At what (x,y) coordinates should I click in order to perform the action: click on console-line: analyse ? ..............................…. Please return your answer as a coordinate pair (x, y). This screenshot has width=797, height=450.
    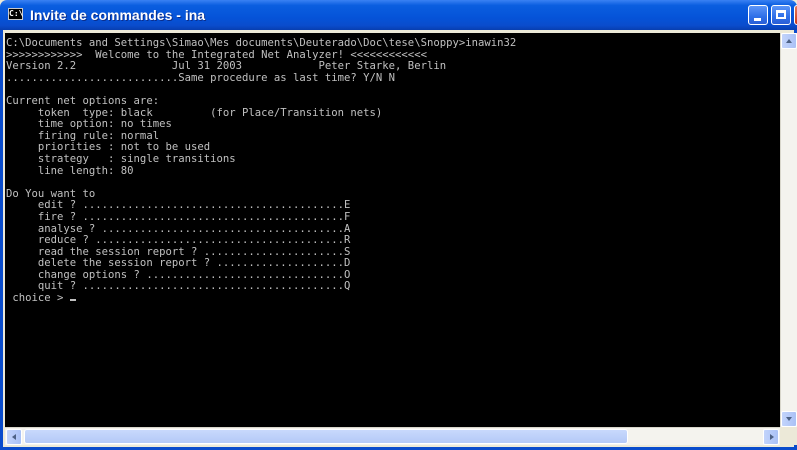
    Looking at the image, I should click on (178, 228).